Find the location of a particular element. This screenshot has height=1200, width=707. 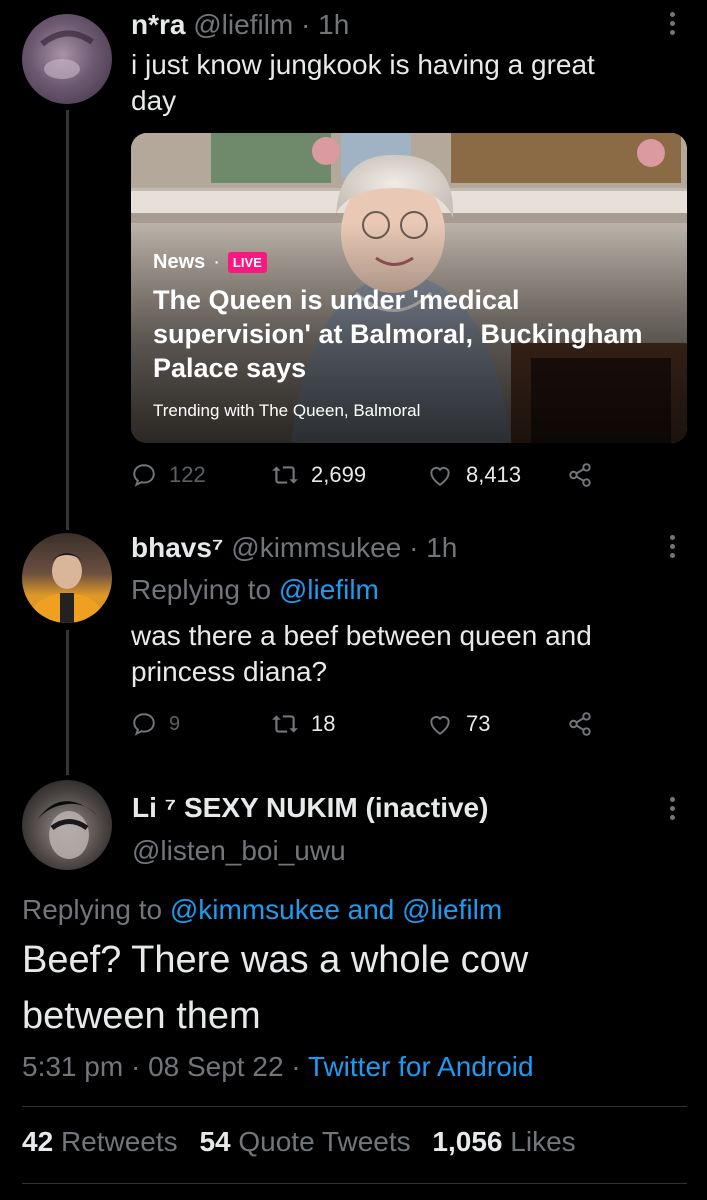

card-source: News is located at coordinates (179, 262).